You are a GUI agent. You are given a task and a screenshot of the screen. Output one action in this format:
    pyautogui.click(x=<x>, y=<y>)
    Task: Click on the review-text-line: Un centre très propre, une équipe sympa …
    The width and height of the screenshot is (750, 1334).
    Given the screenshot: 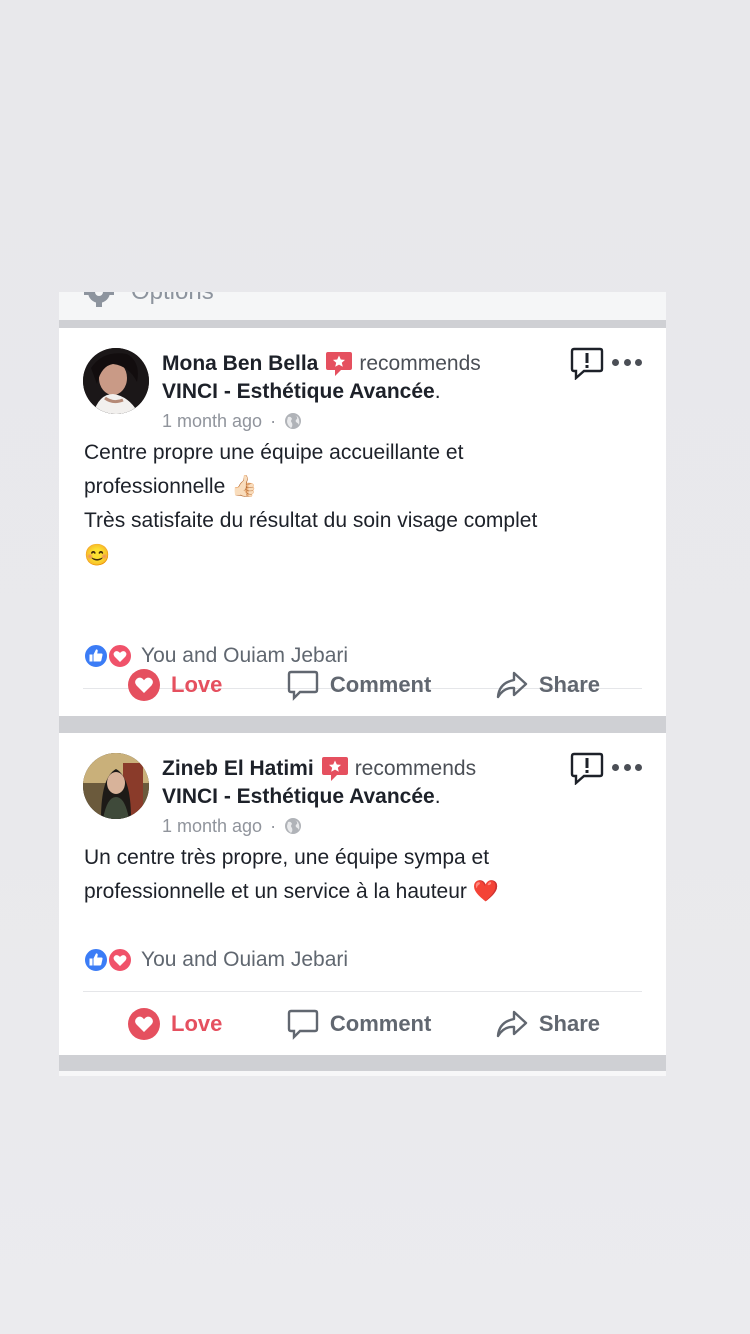 What is the action you would take?
    pyautogui.click(x=287, y=857)
    